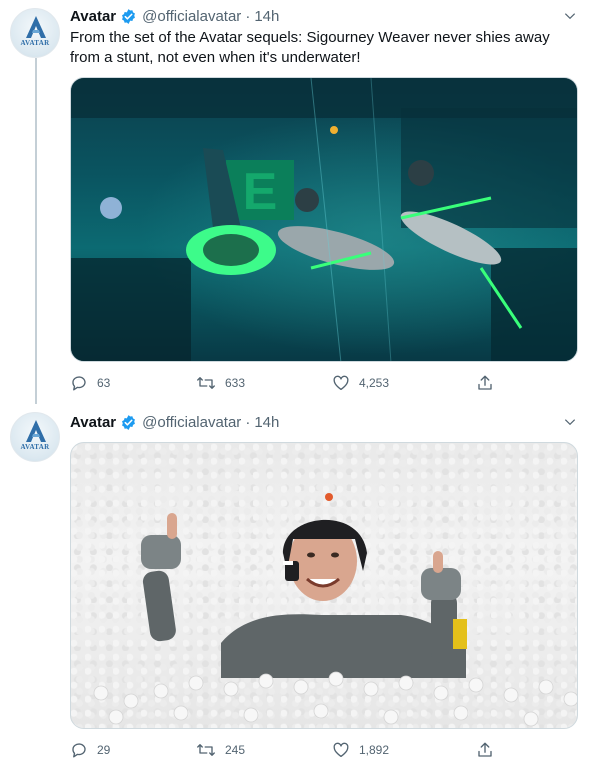 The height and width of the screenshot is (767, 590). What do you see at coordinates (104, 750) in the screenshot?
I see `reply-count: 29` at bounding box center [104, 750].